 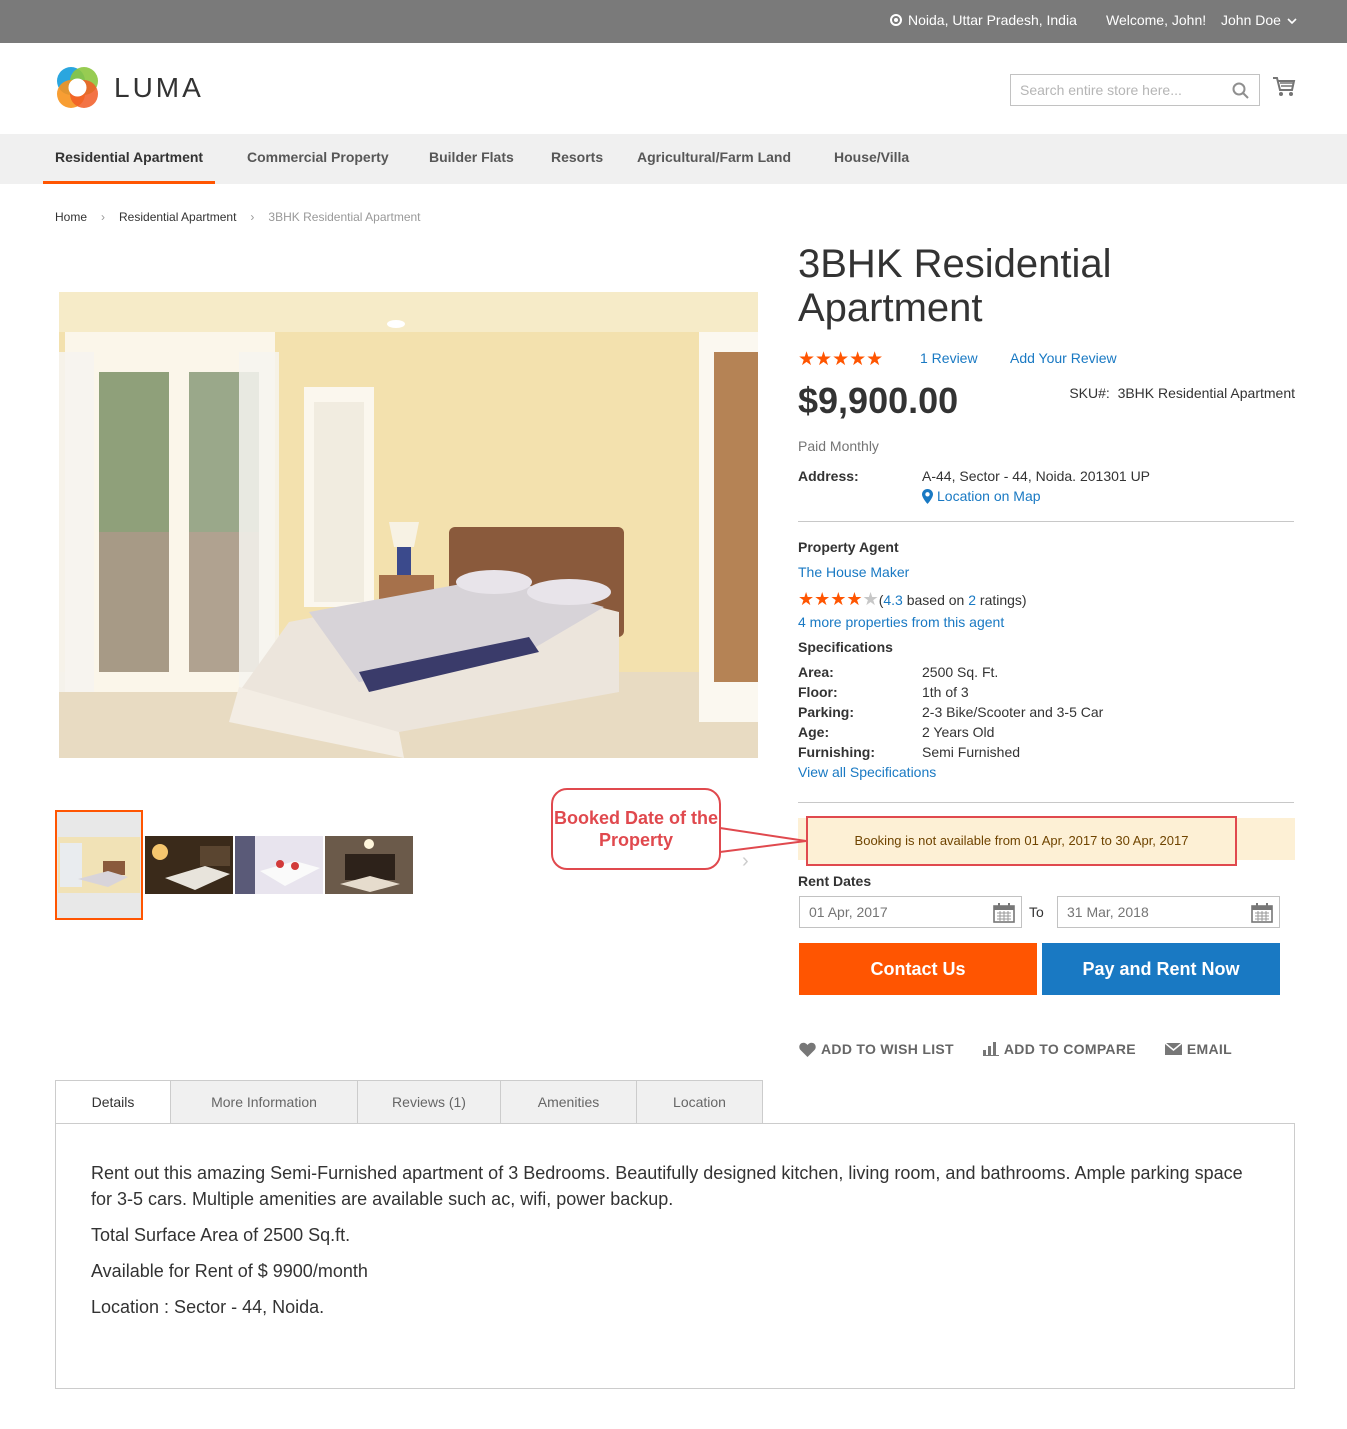 I want to click on payment-frequency: Paid Monthly, so click(x=838, y=446).